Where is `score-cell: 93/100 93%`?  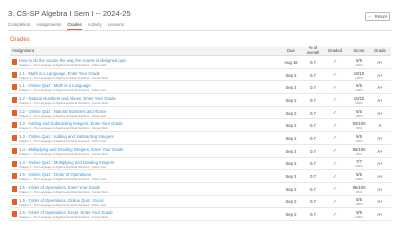 score-cell: 93/100 93% is located at coordinates (359, 125).